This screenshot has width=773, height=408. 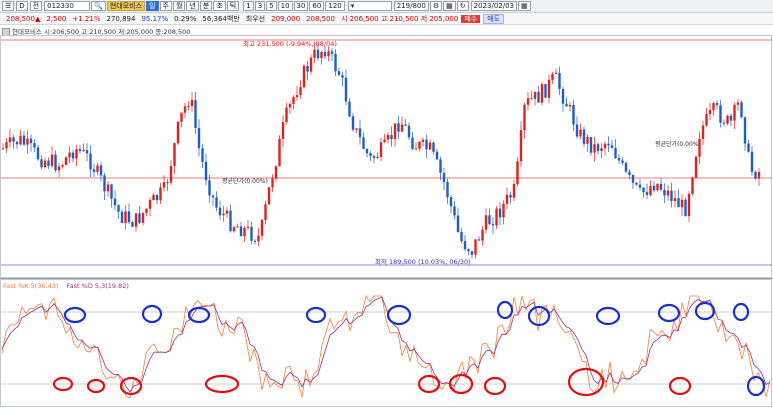 I want to click on stochastic-legend: Fast %K 5(36.43) Fast %D 5,3(19.82), so click(x=66, y=286).